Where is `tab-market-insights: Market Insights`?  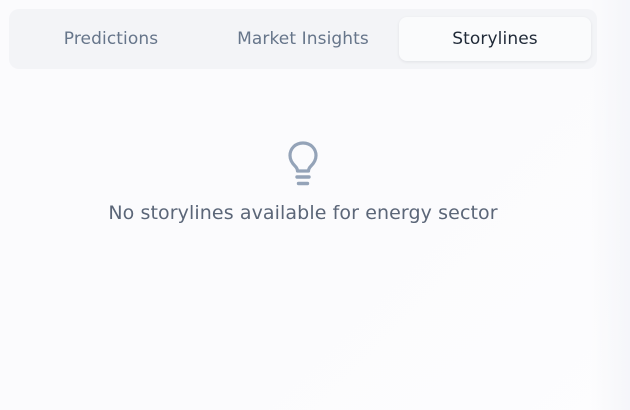 tab-market-insights: Market Insights is located at coordinates (303, 39).